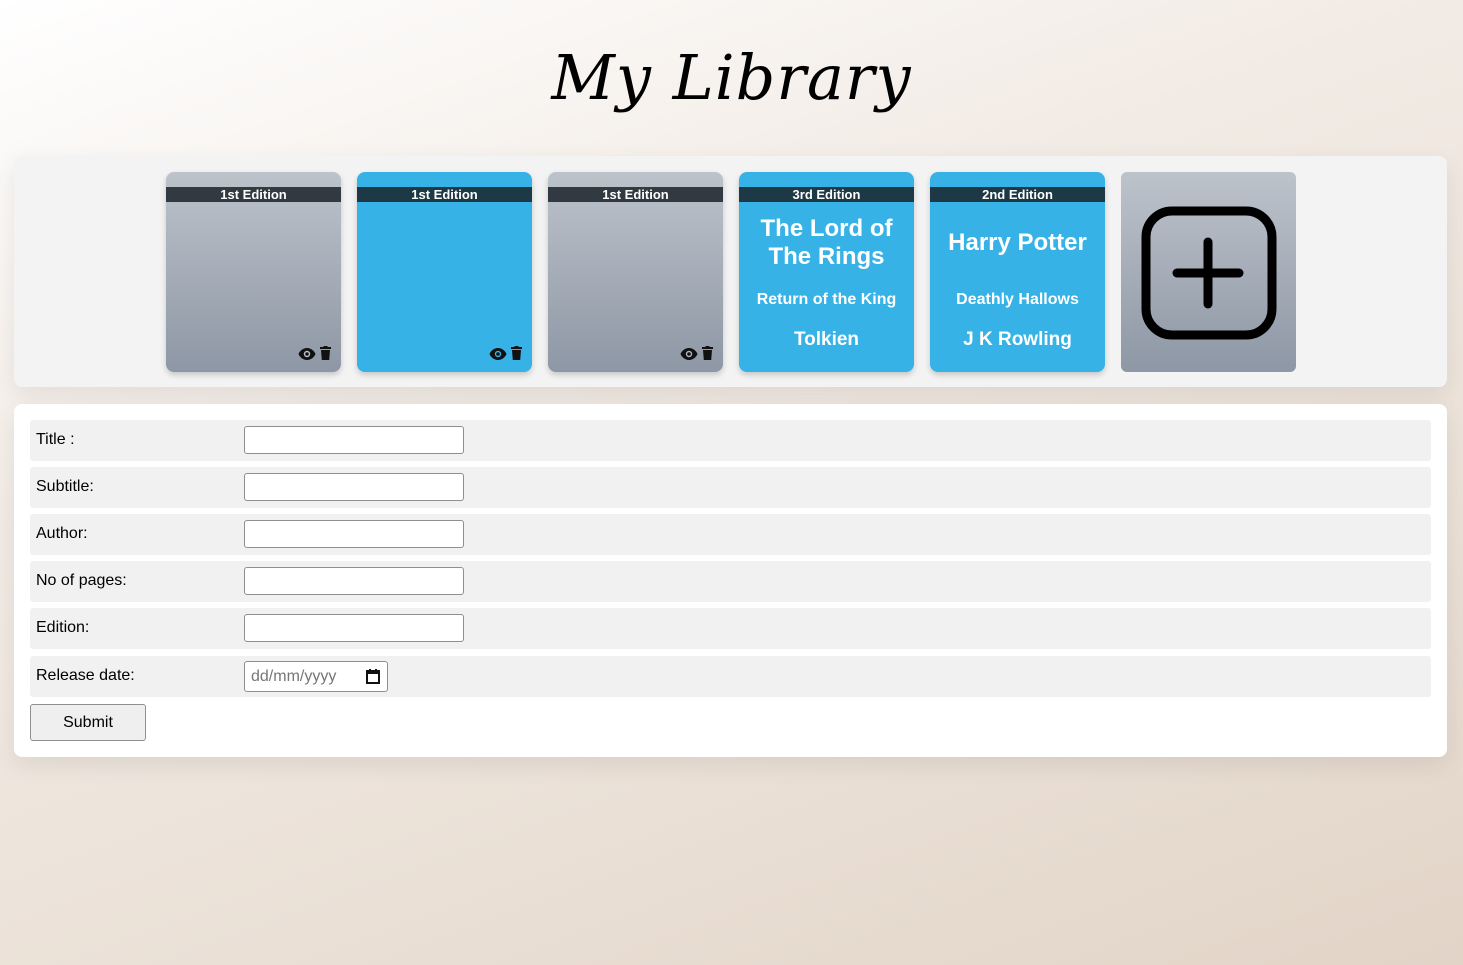 This screenshot has width=1463, height=965. What do you see at coordinates (826, 299) in the screenshot?
I see `book-subtitle: Return of the King` at bounding box center [826, 299].